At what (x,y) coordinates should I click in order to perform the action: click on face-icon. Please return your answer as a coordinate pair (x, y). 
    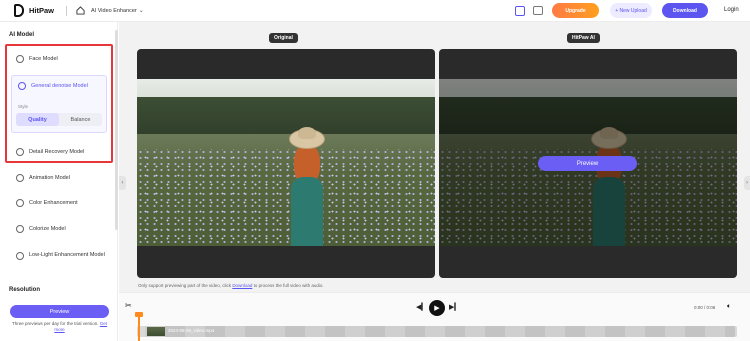
    Looking at the image, I should click on (20, 59).